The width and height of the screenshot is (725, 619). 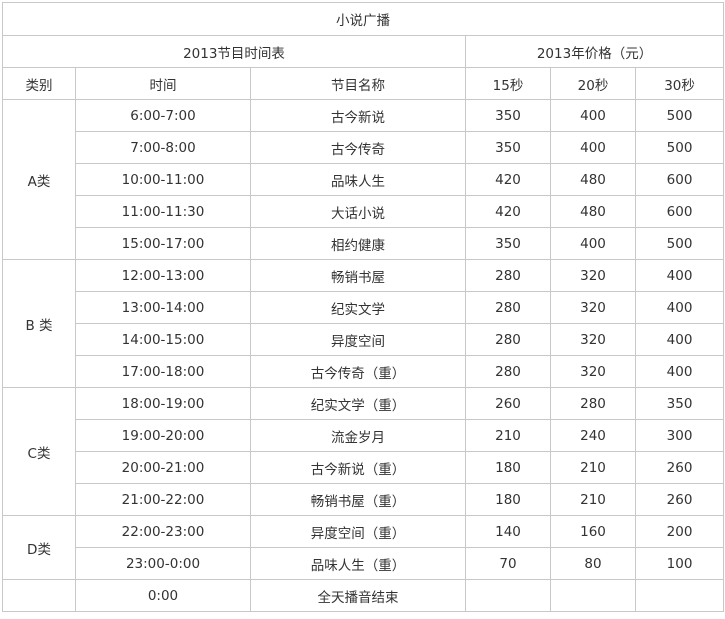 What do you see at coordinates (593, 403) in the screenshot?
I see `price-20s-cell: 280` at bounding box center [593, 403].